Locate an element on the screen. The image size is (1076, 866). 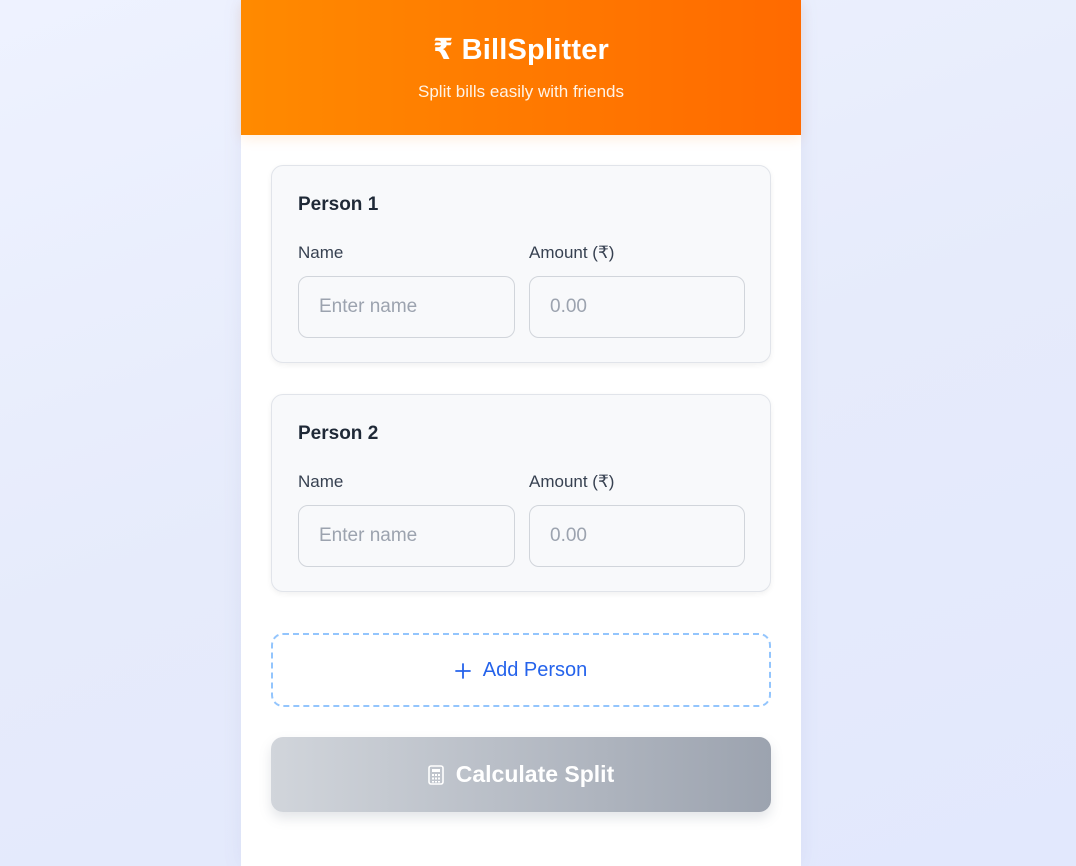
add-person-label: Add Person is located at coordinates (535, 669).